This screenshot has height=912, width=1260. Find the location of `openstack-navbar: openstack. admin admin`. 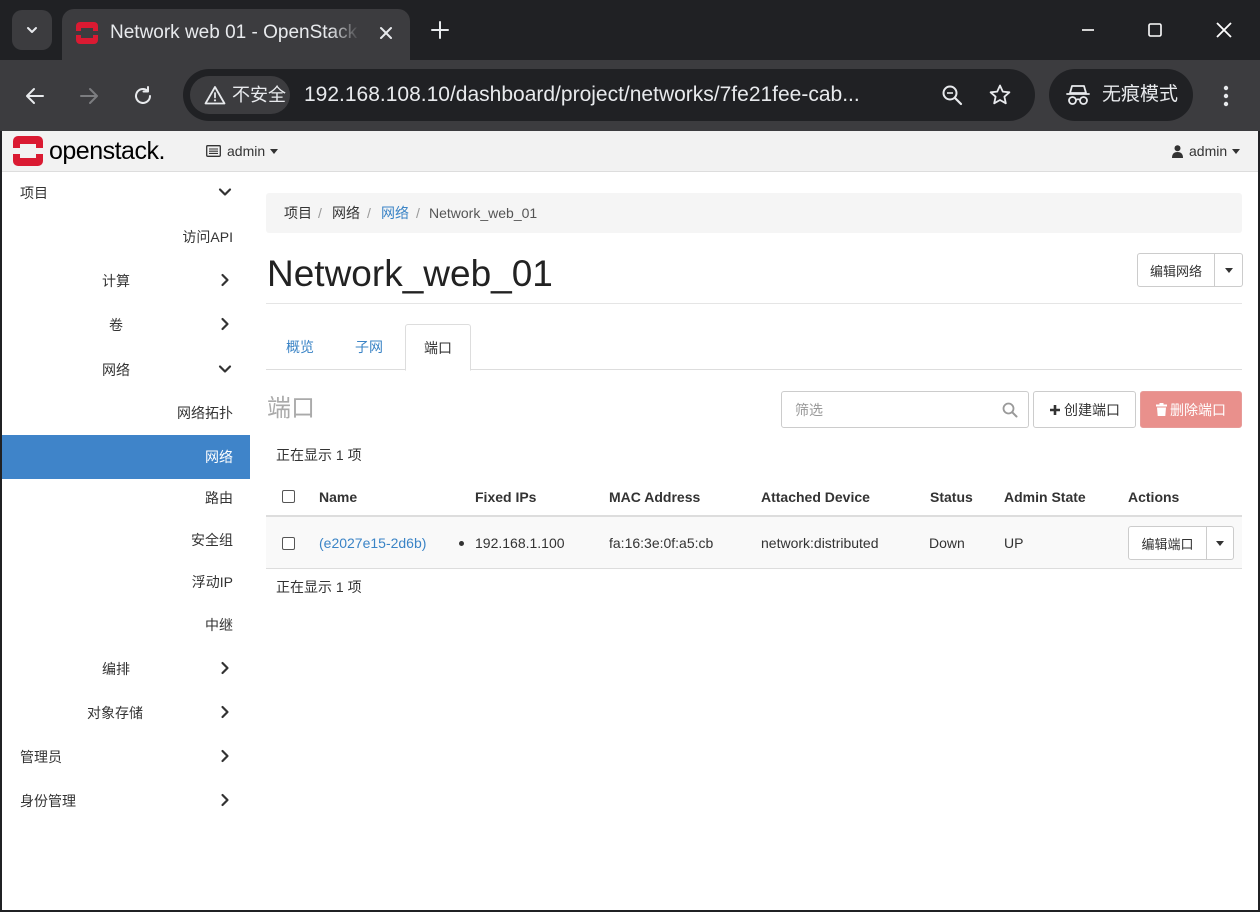

openstack-navbar: openstack. admin admin is located at coordinates (630, 151).